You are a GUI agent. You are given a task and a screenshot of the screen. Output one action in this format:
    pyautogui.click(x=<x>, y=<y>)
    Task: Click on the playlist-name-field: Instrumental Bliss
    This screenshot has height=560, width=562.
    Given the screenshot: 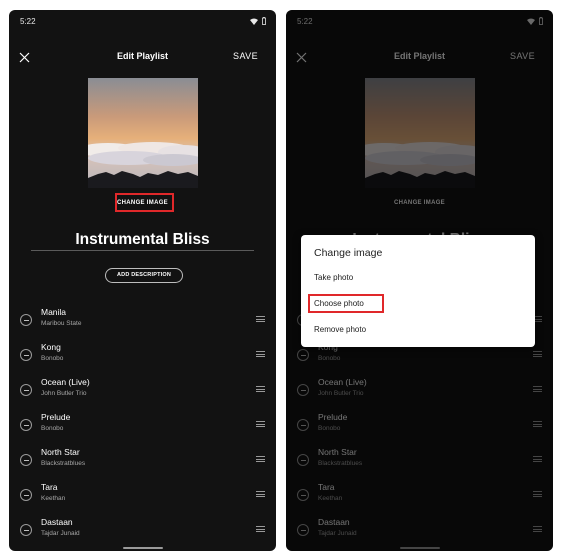 What is the action you would take?
    pyautogui.click(x=142, y=240)
    